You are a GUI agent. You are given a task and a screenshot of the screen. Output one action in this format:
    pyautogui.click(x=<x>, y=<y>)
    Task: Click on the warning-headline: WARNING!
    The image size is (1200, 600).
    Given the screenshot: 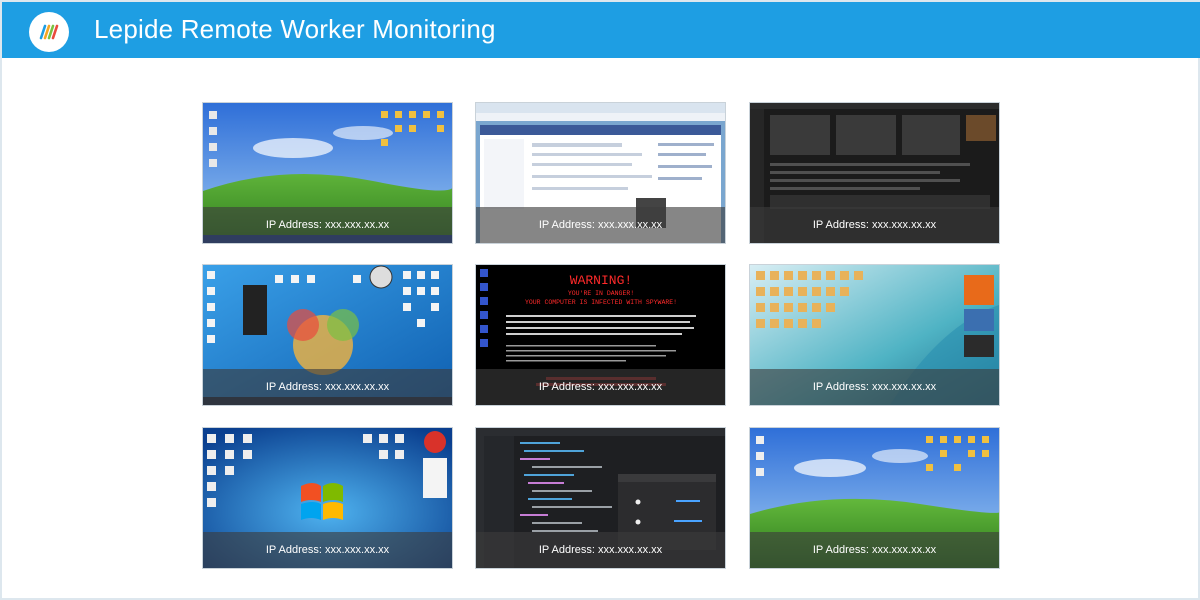 What is the action you would take?
    pyautogui.click(x=601, y=280)
    